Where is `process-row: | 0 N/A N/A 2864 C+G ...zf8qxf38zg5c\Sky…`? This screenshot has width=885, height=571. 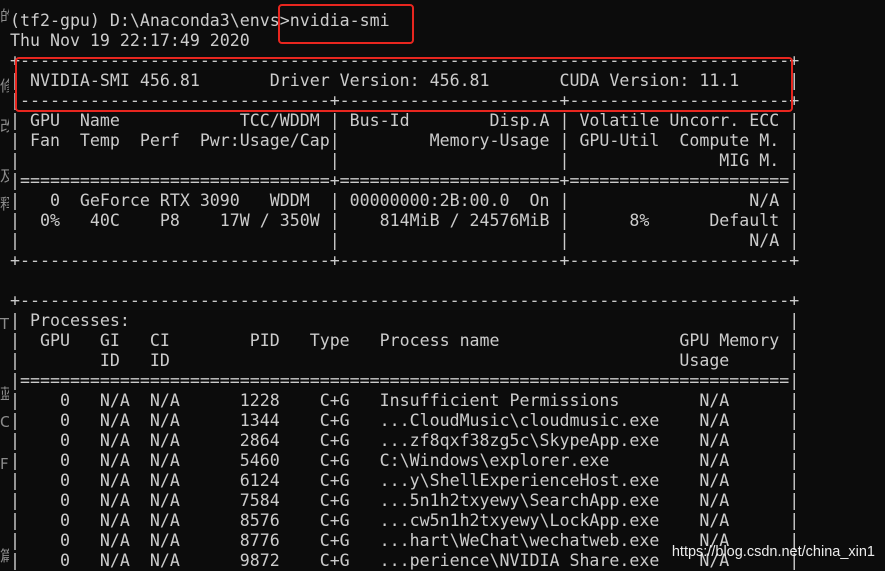 process-row: | 0 N/A N/A 2864 C+G ...zf8qxf38zg5c\Sky… is located at coordinates (405, 440).